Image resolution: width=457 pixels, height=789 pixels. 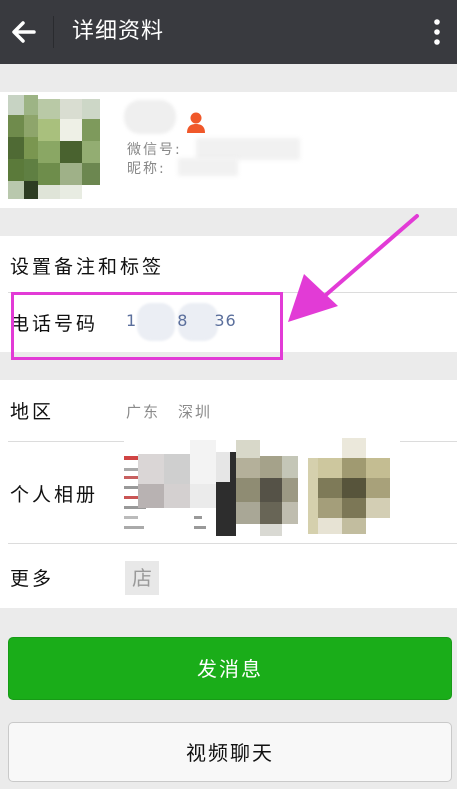 I want to click on title-bar: 详细资料, so click(x=228, y=32).